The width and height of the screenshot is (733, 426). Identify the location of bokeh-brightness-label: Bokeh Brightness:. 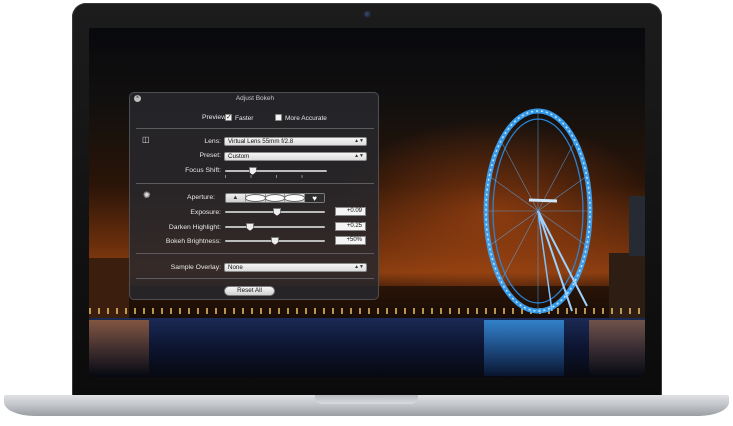
(193, 241).